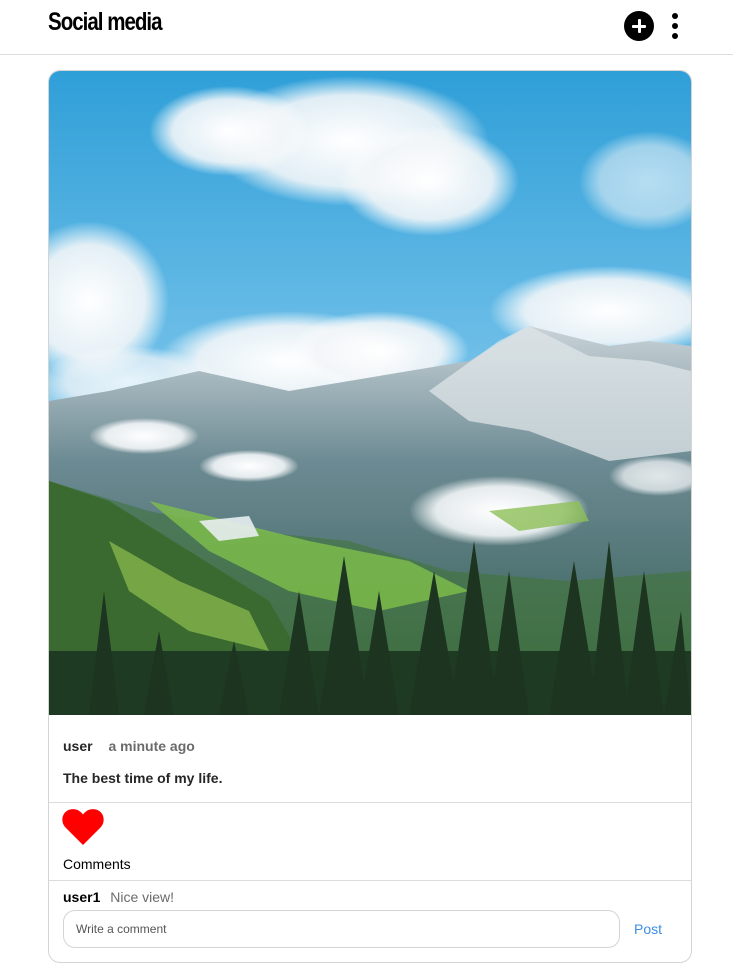 Image resolution: width=733 pixels, height=964 pixels. I want to click on post-meta: user a minute ago, so click(129, 746).